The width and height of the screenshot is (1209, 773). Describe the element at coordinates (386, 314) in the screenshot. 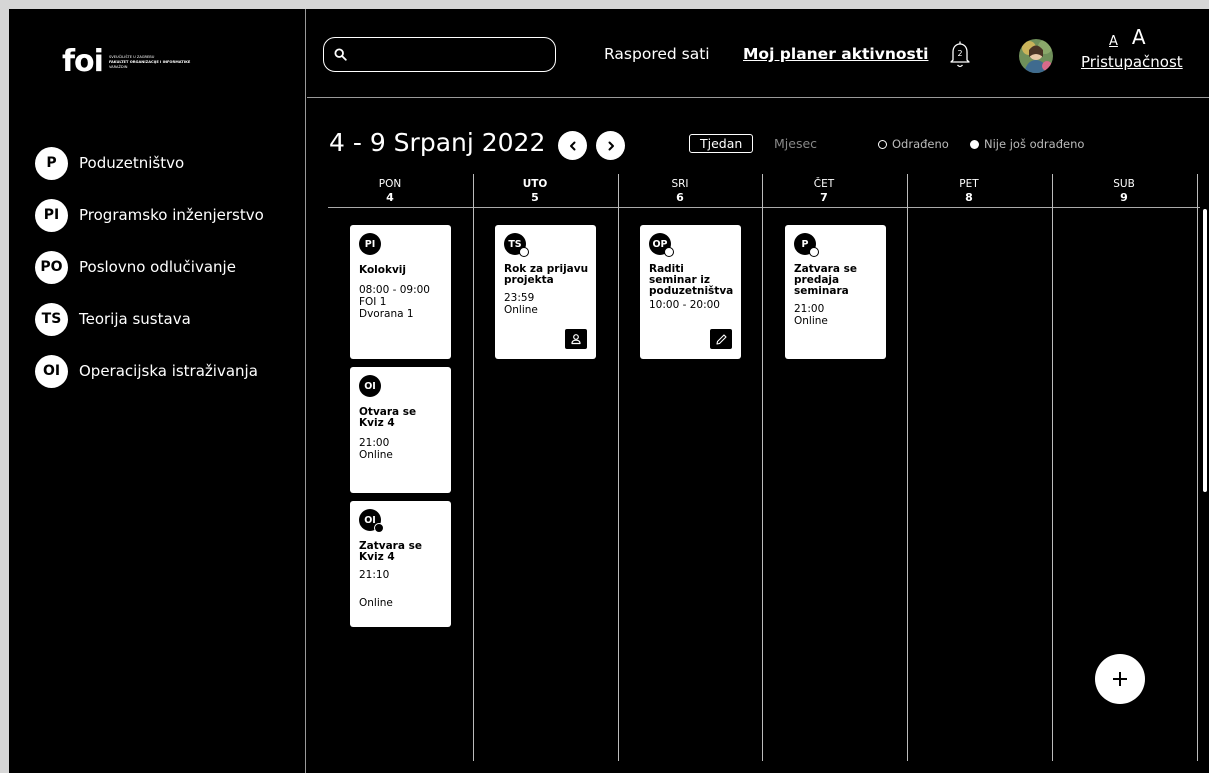

I see `event-room: Dvorana 1` at that location.